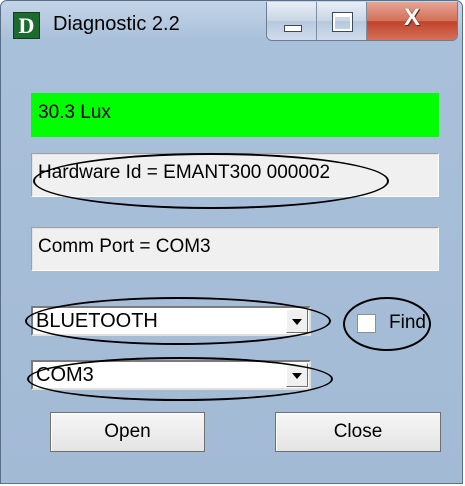  I want to click on window-title: Diagnostic 2.2, so click(116, 24).